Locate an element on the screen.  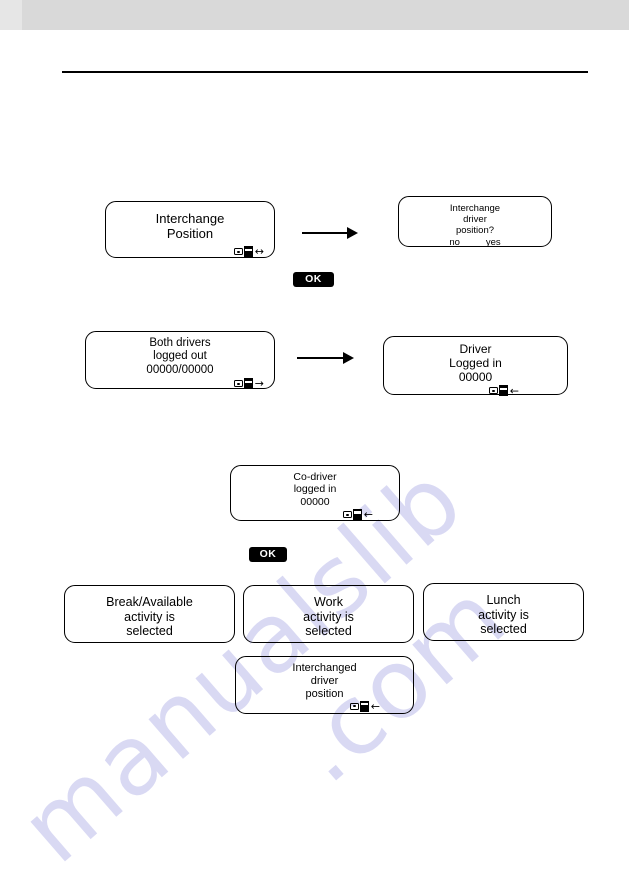
display-line: Lunch is located at coordinates (503, 600).